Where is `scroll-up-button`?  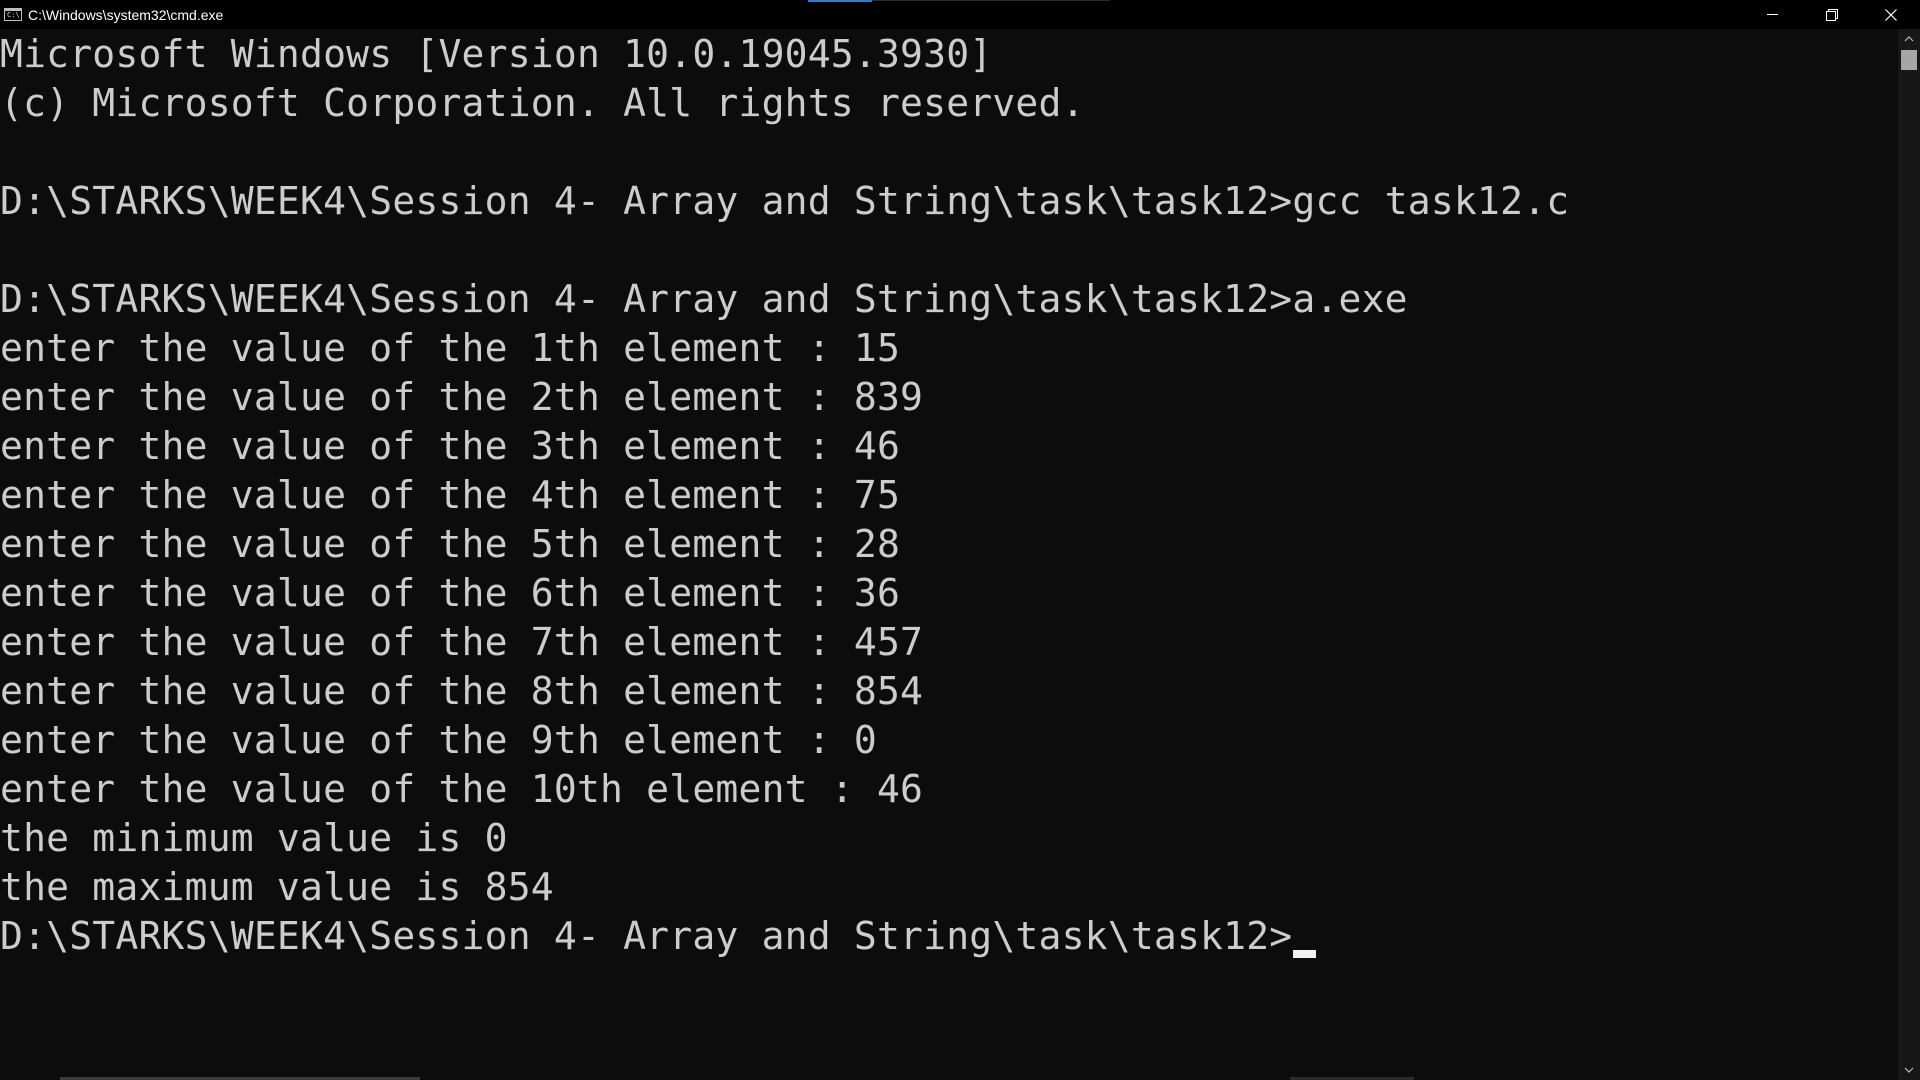 scroll-up-button is located at coordinates (1909, 39).